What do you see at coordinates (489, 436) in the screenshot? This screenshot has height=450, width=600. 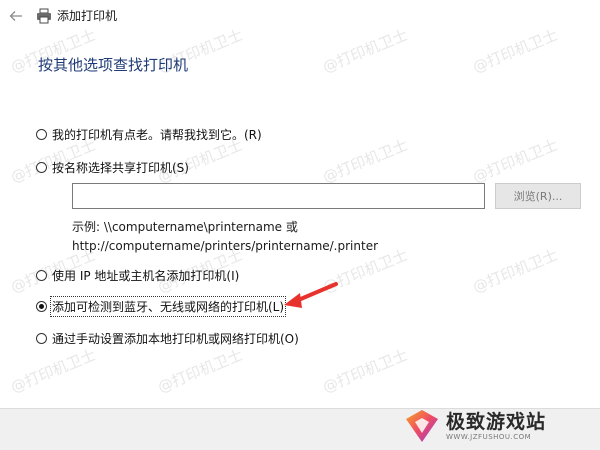 I see `logo-url: WWW.JZFUSHOU.COM` at bounding box center [489, 436].